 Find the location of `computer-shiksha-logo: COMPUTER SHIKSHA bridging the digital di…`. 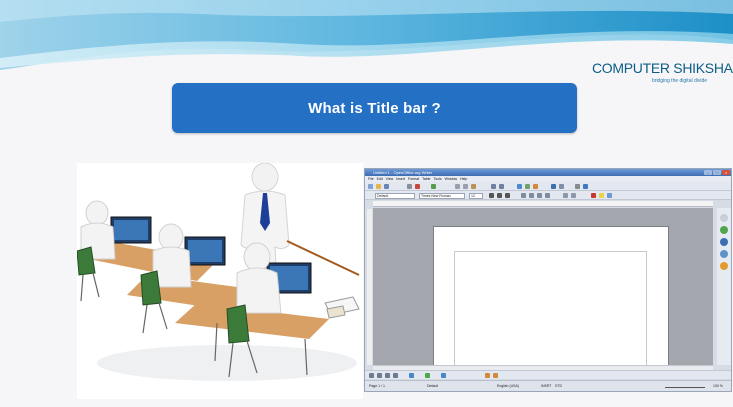

computer-shiksha-logo: COMPUTER SHIKSHA bridging the digital di… is located at coordinates (662, 80).